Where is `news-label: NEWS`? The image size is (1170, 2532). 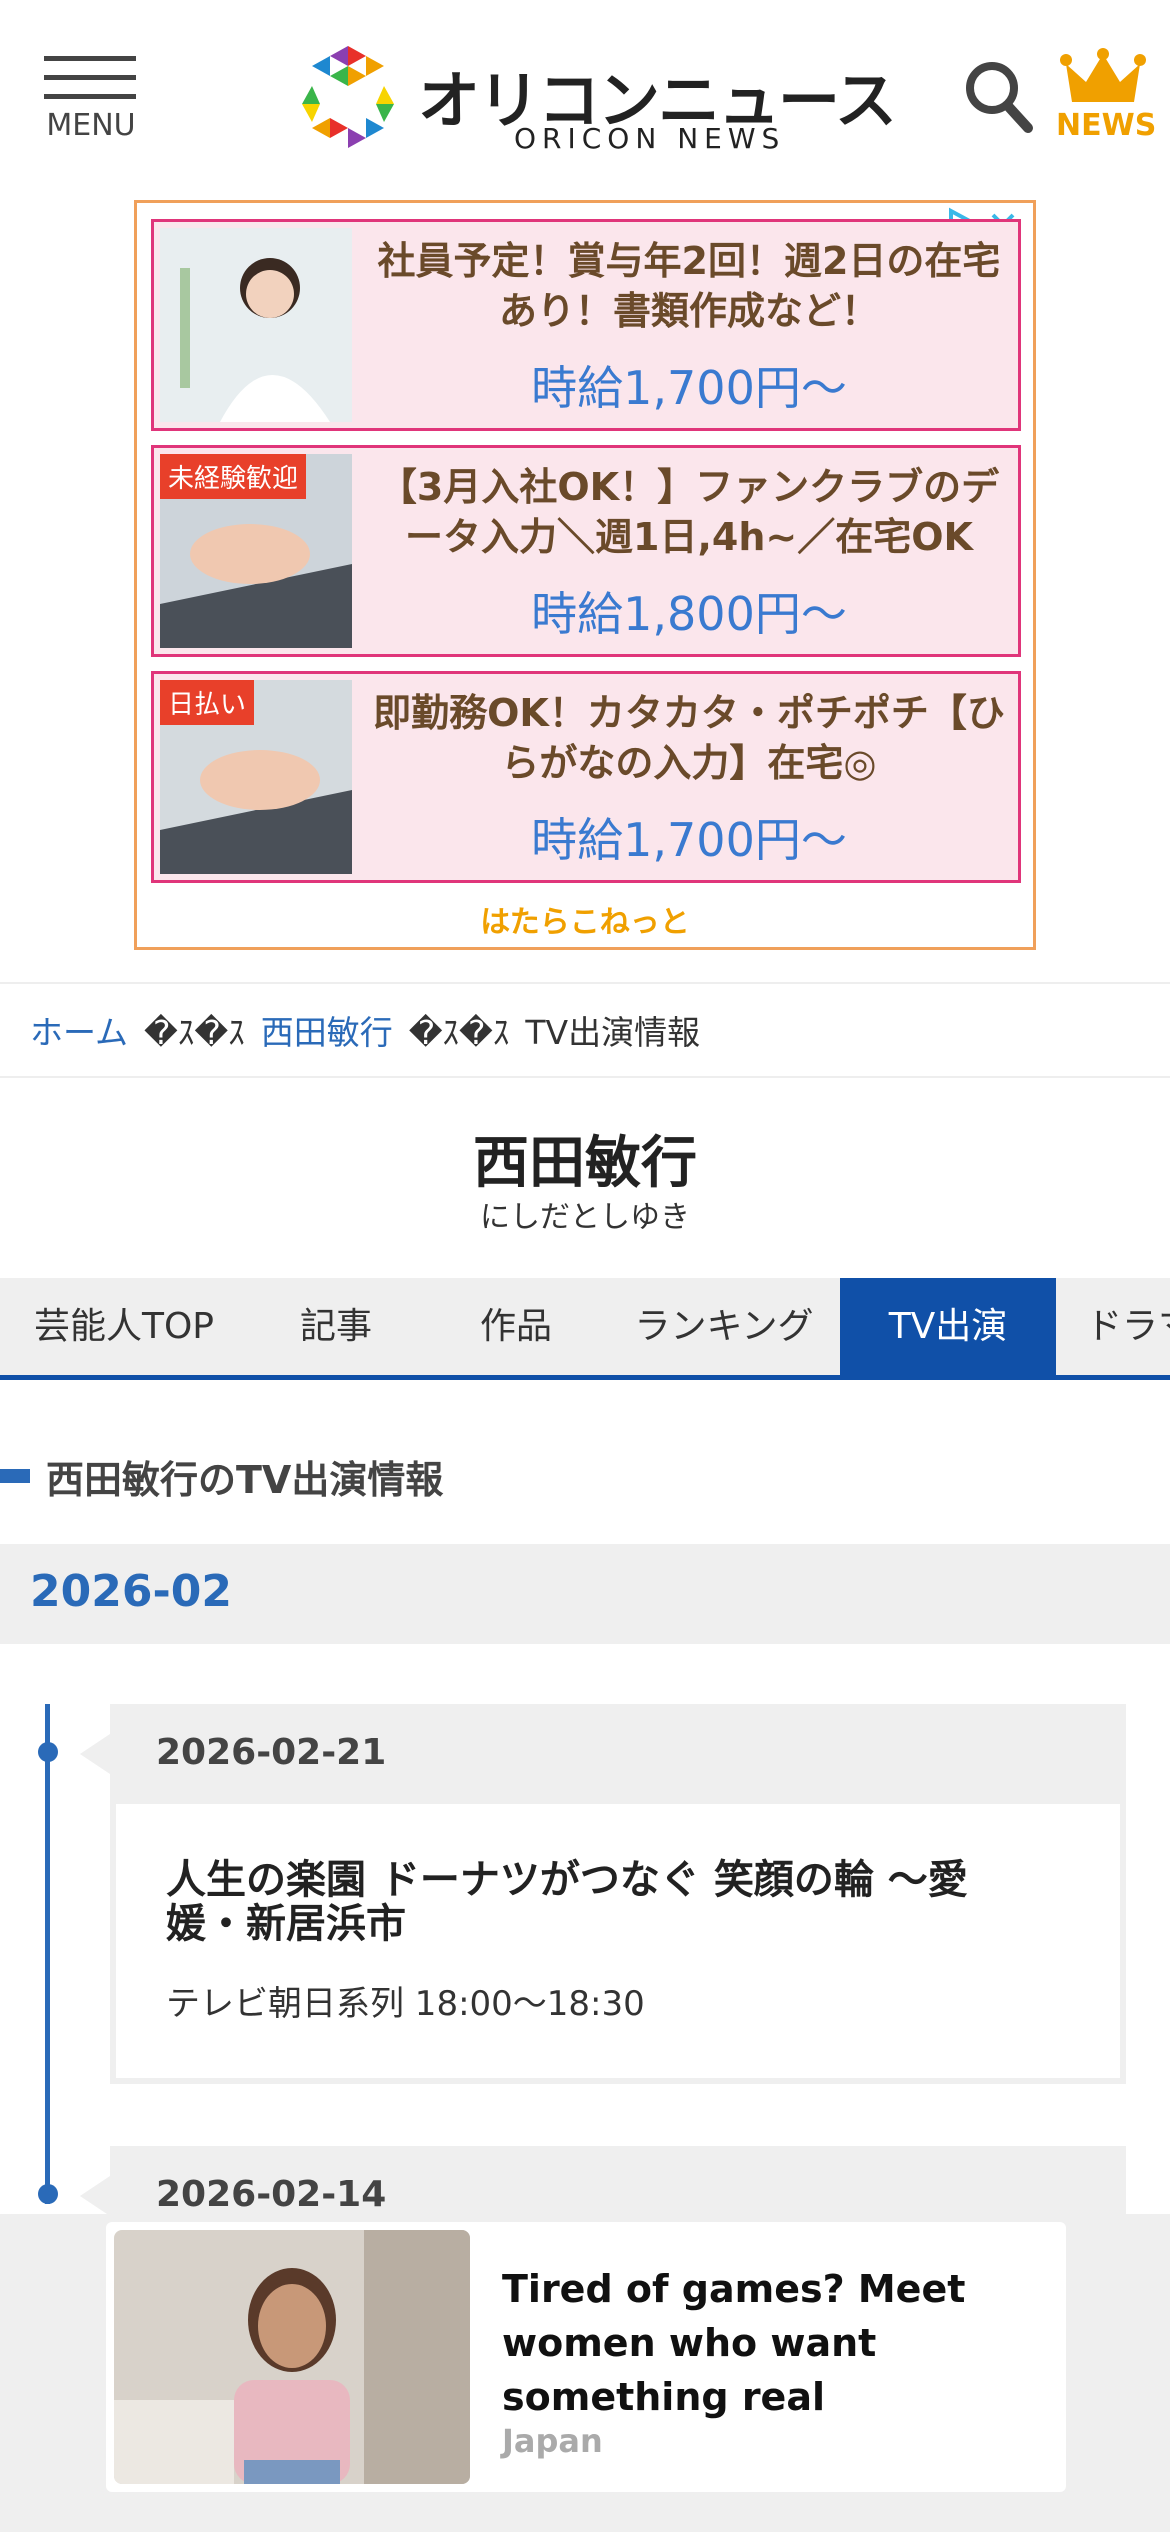 news-label: NEWS is located at coordinates (1106, 125).